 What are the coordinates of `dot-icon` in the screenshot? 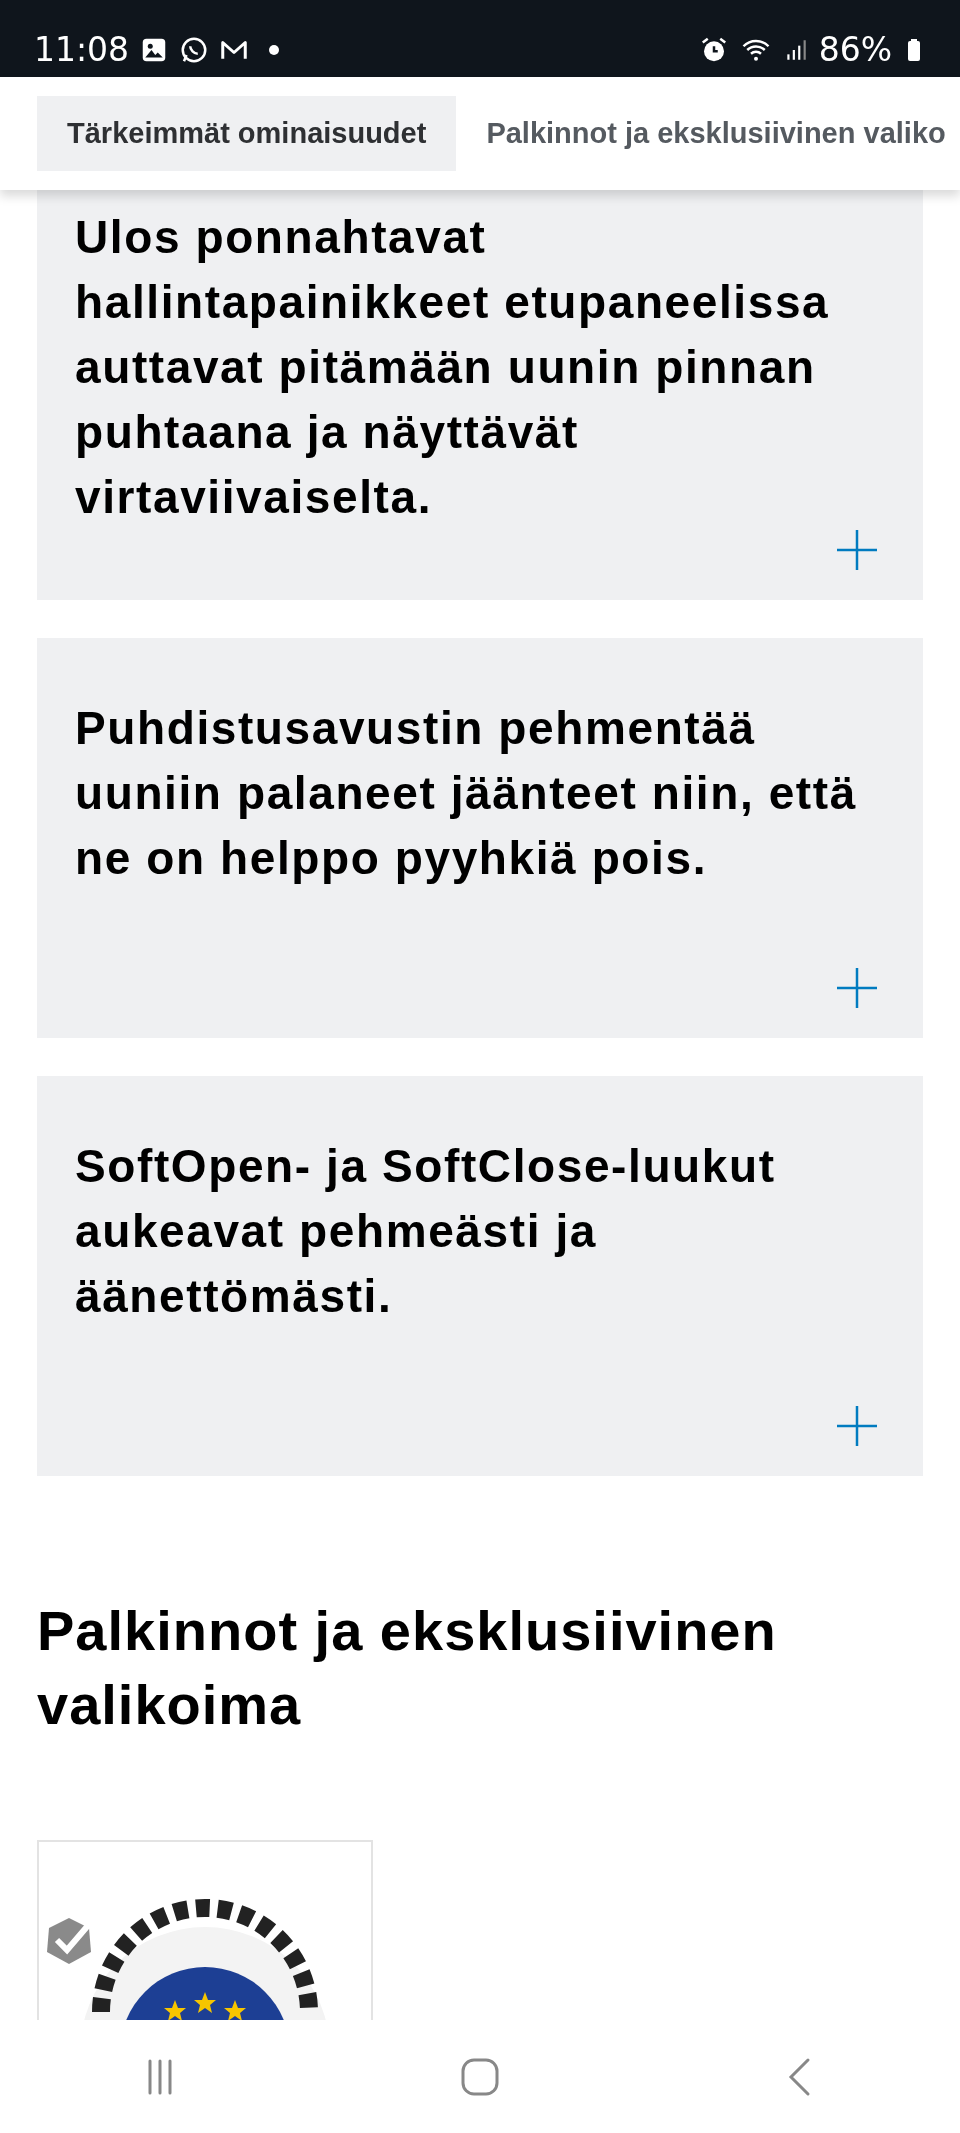 It's located at (274, 49).